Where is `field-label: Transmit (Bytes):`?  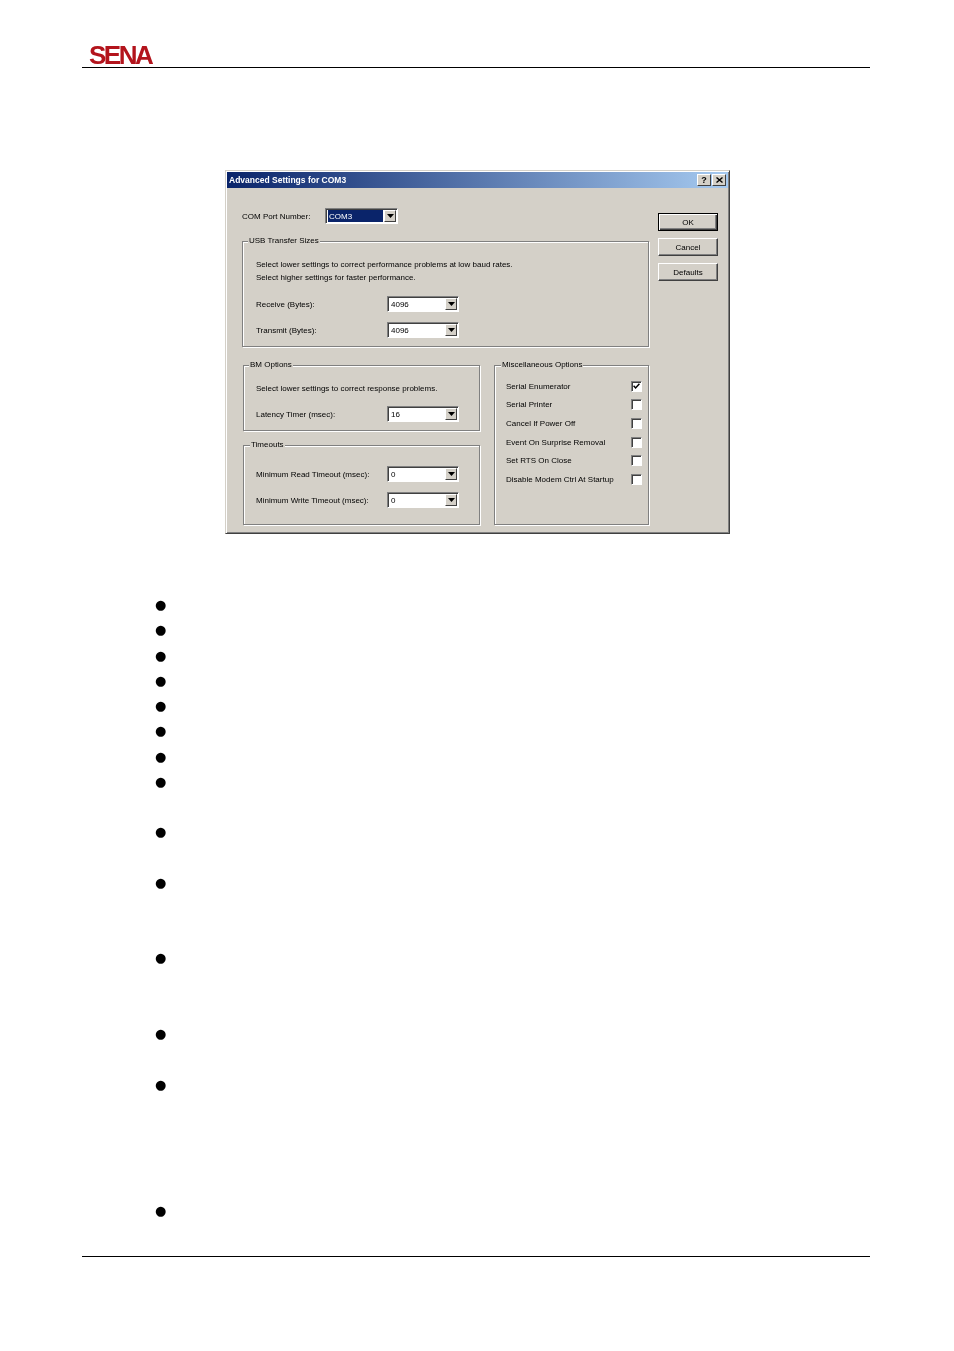 field-label: Transmit (Bytes): is located at coordinates (287, 330).